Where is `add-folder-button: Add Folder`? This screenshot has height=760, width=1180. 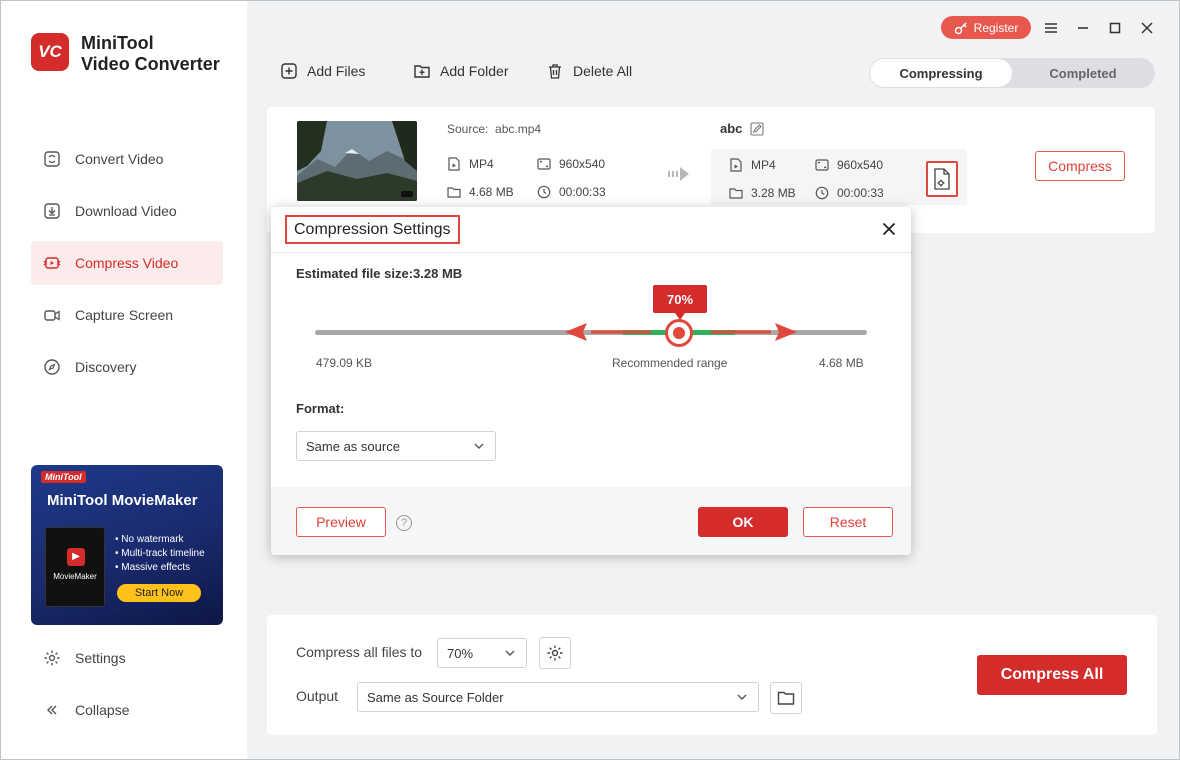
add-folder-button: Add Folder is located at coordinates (461, 71).